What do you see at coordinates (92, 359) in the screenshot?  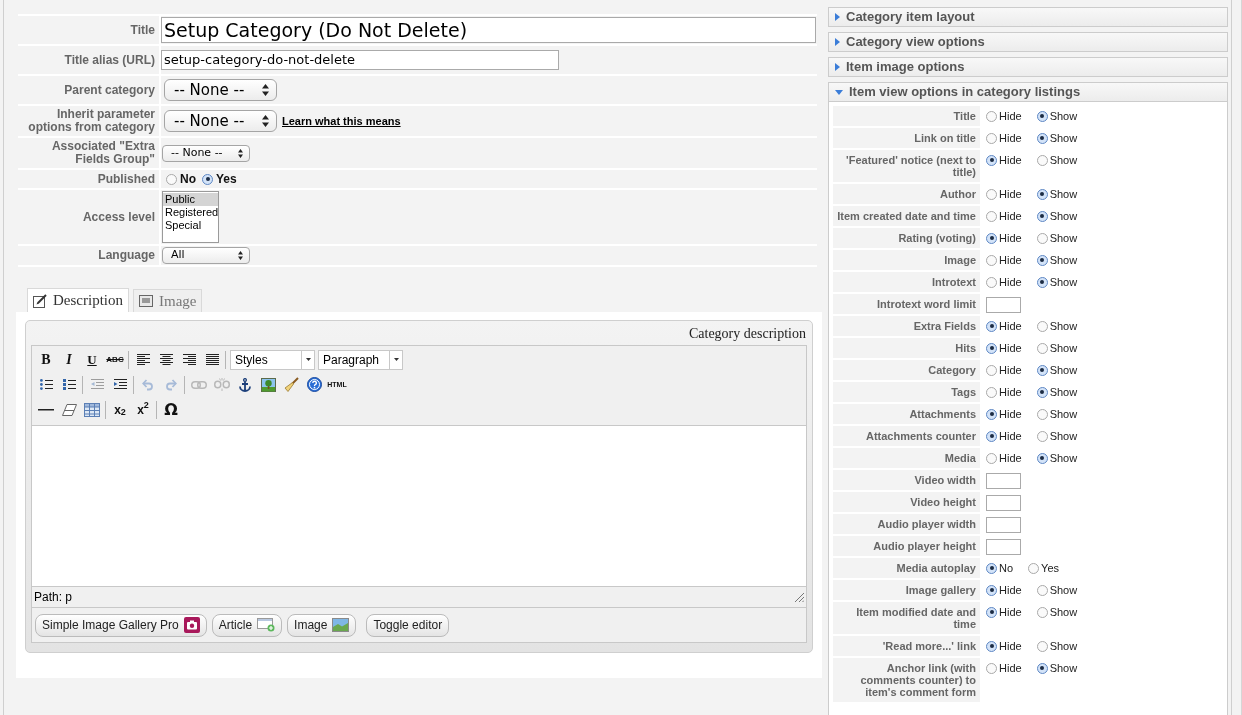 I see `underline-button: U` at bounding box center [92, 359].